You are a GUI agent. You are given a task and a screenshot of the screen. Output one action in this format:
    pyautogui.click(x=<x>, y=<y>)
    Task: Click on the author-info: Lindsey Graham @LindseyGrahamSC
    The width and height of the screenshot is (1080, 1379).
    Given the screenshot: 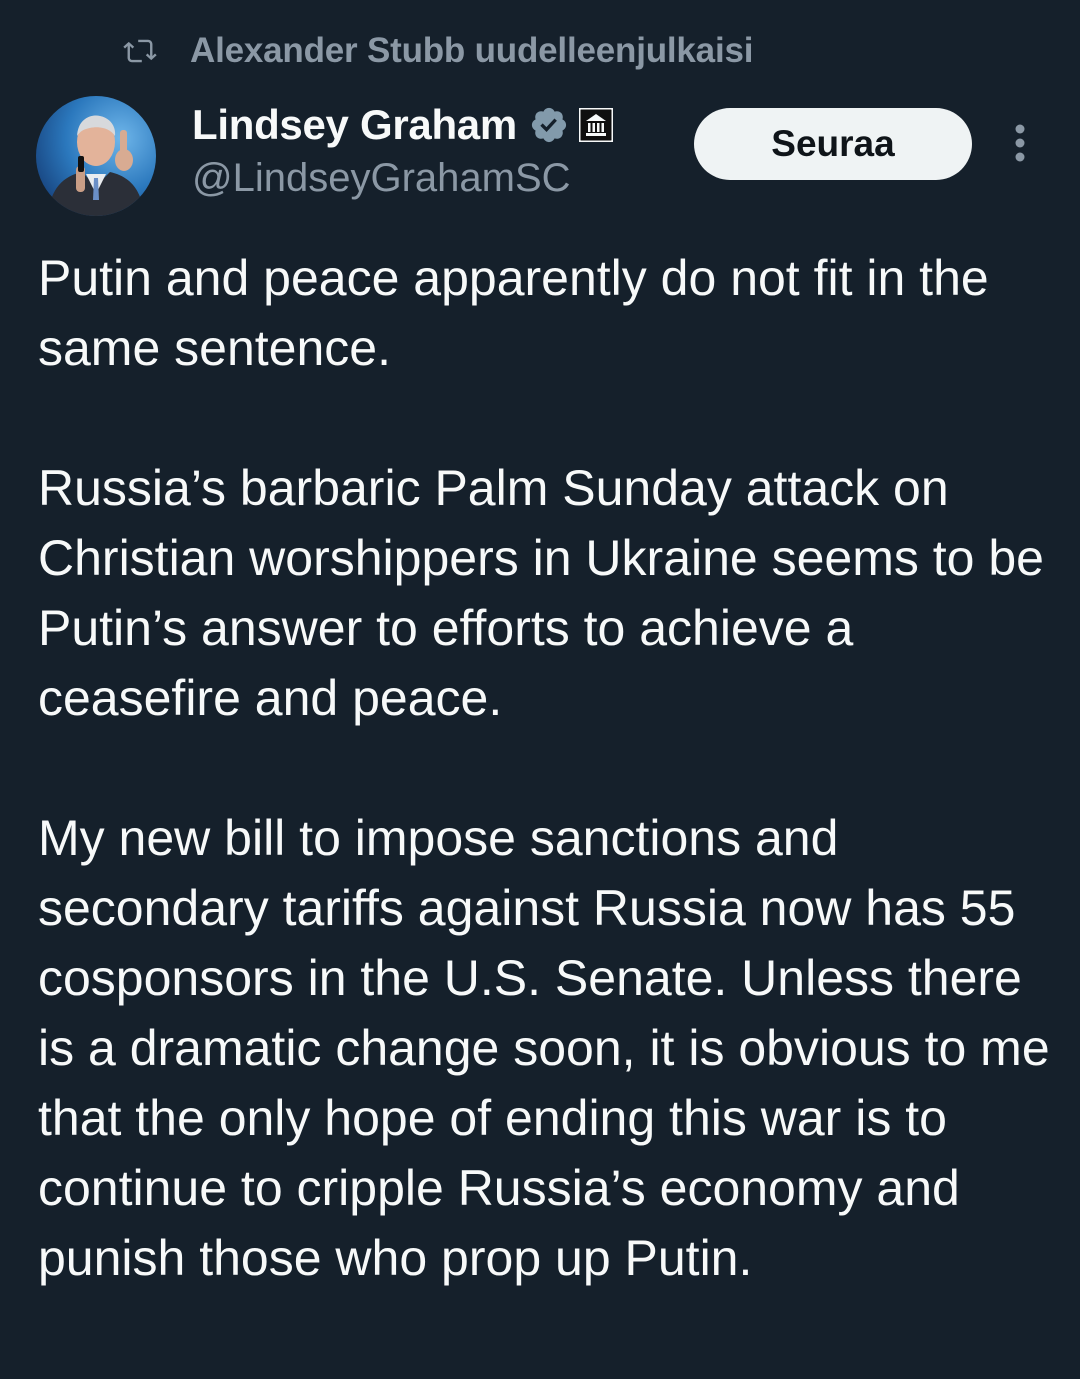 What is the action you would take?
    pyautogui.click(x=402, y=148)
    